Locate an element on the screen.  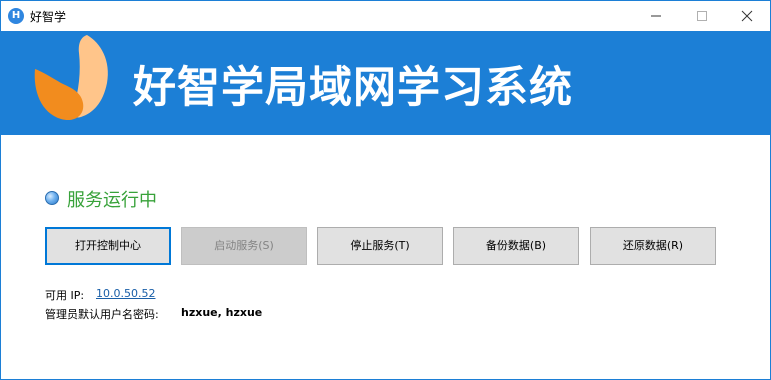
restore-data-button: 还原数据(R) is located at coordinates (653, 246).